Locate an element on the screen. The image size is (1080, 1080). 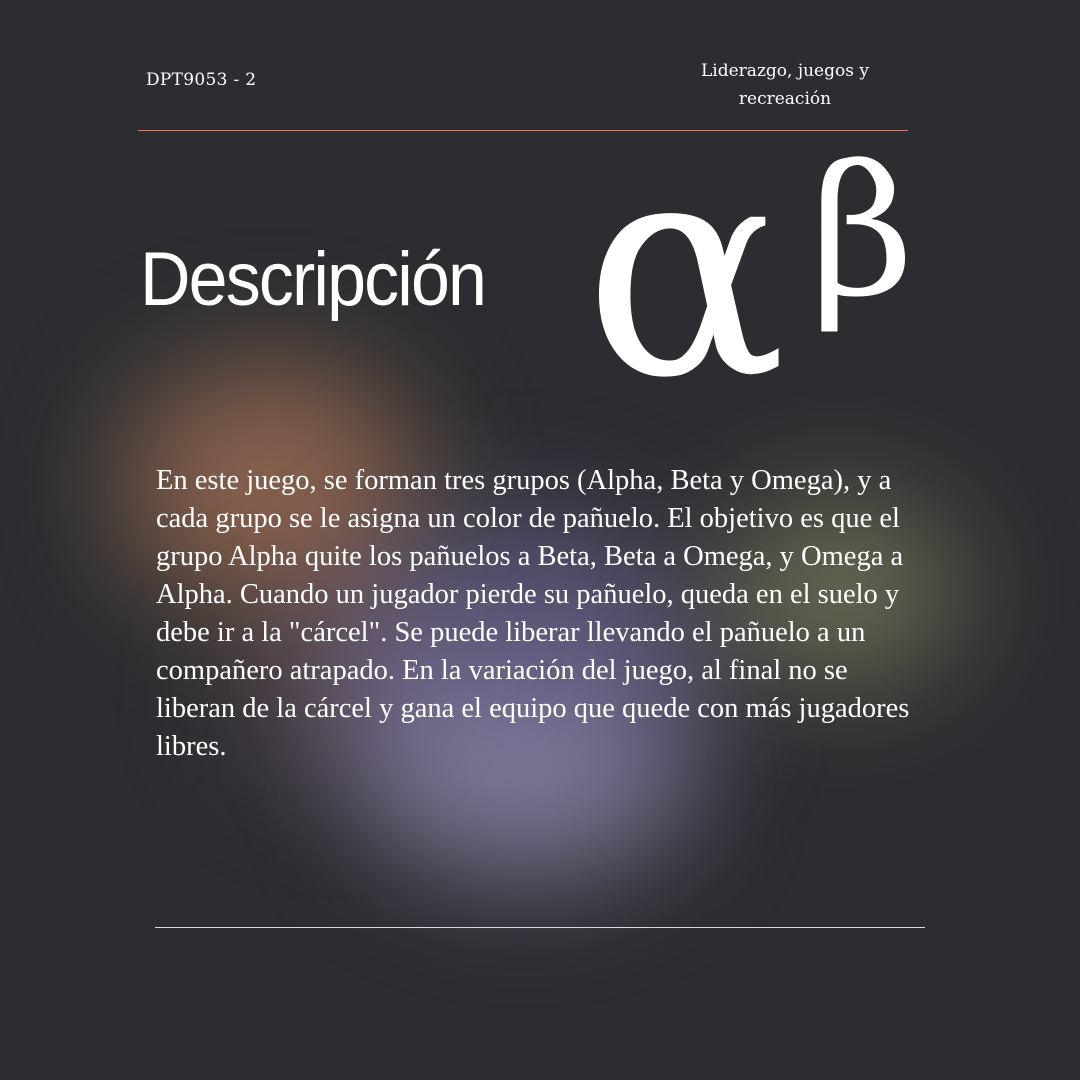
alpha-symbol: α is located at coordinates (685, 269).